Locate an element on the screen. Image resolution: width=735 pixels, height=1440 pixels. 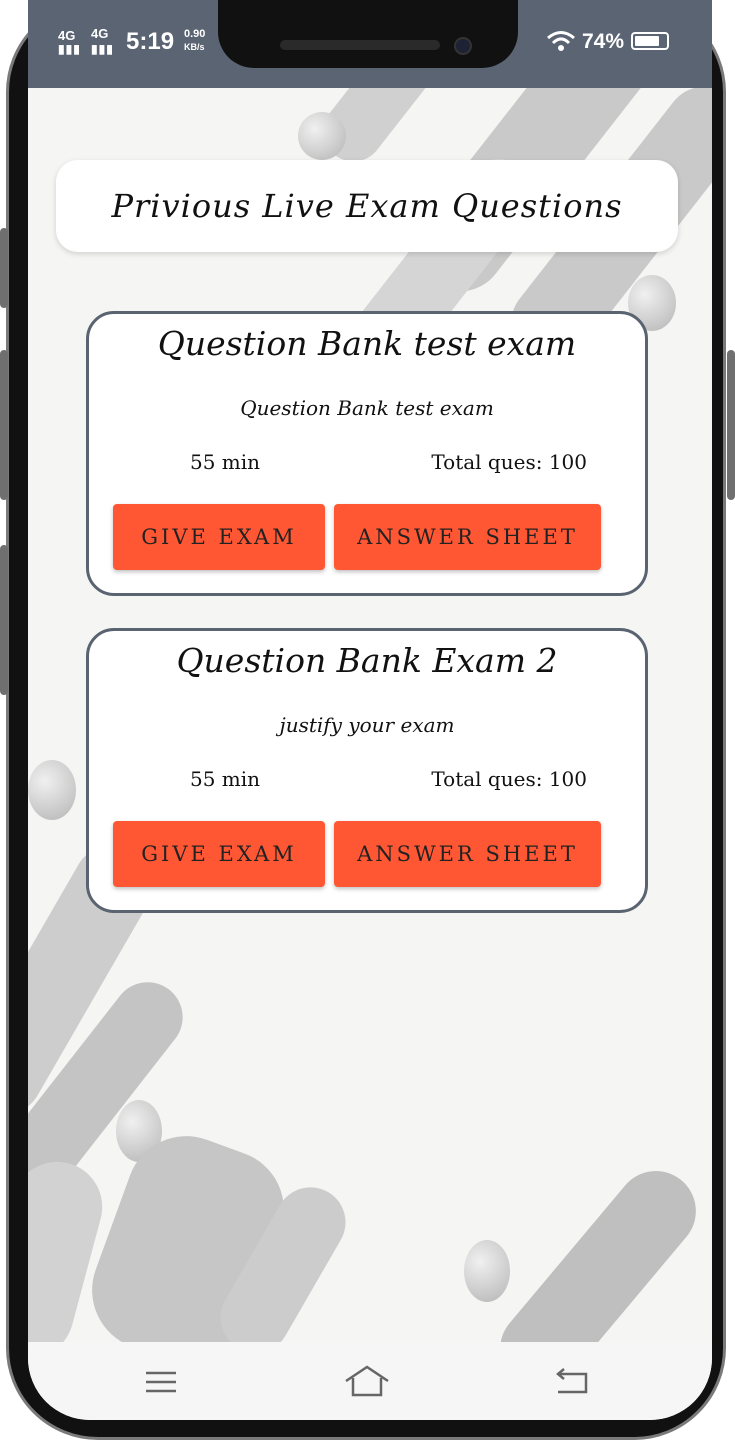
menu-icon is located at coordinates (161, 1381).